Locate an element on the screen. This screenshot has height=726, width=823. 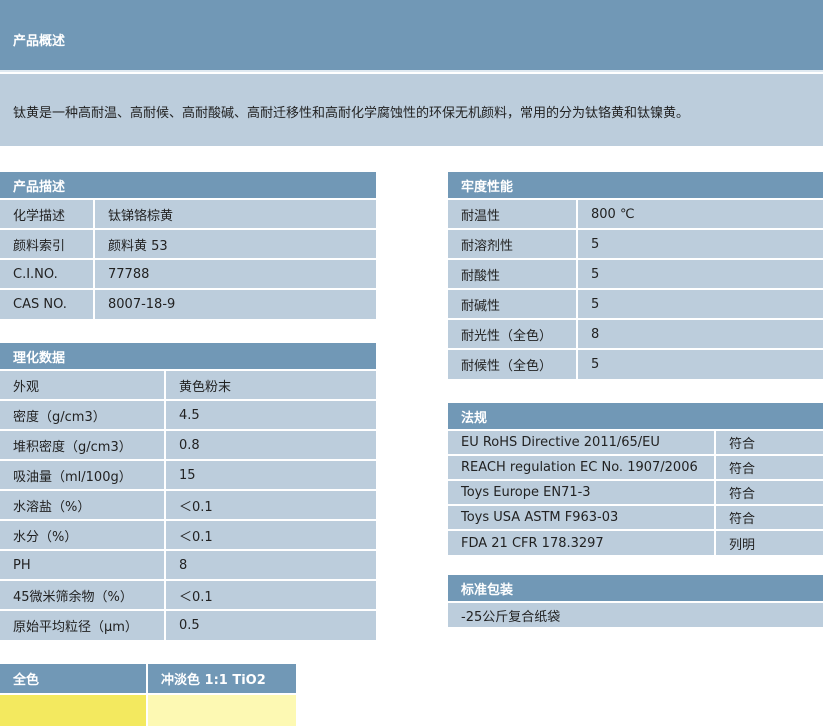
property-label: 耐温性 is located at coordinates (512, 213).